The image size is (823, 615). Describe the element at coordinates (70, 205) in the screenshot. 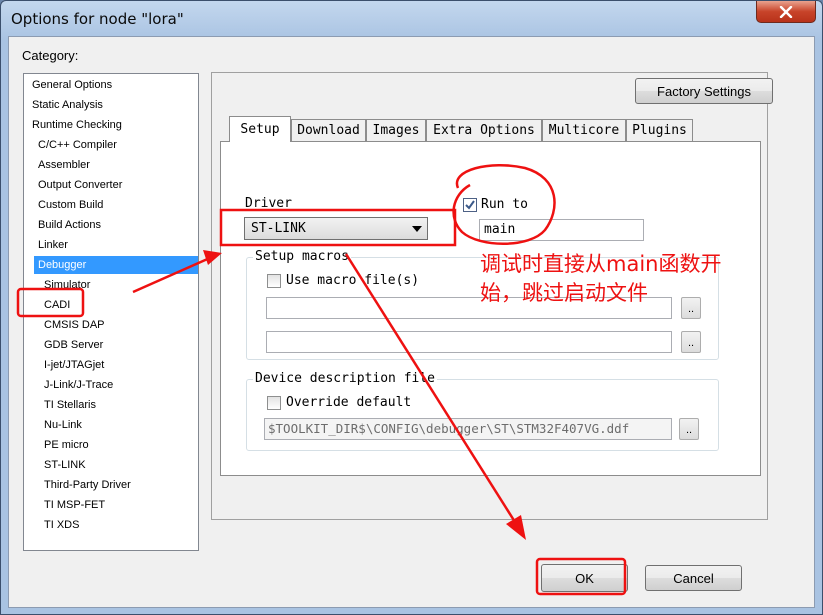

I see `category-item: Custom Build` at that location.